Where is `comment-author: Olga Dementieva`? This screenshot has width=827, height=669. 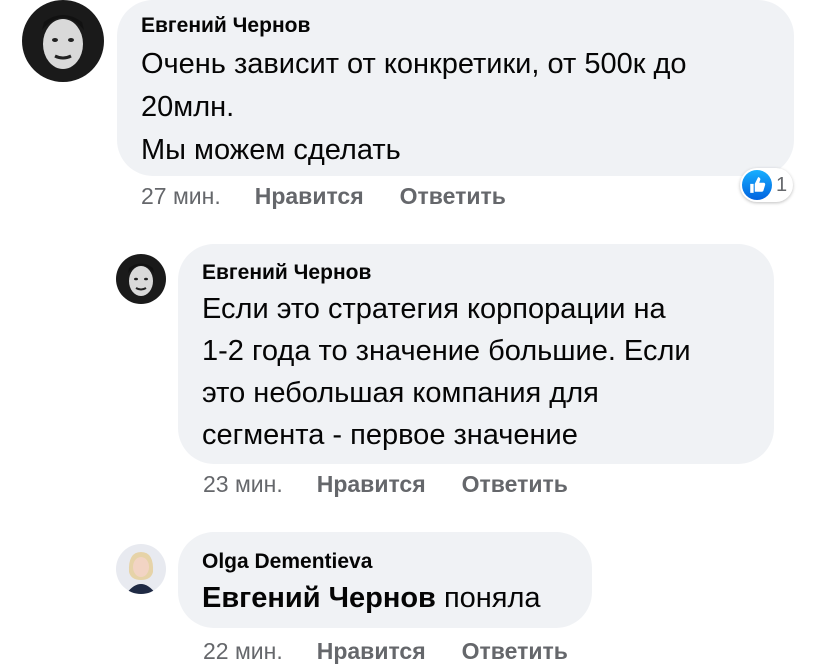 comment-author: Olga Dementieva is located at coordinates (387, 562).